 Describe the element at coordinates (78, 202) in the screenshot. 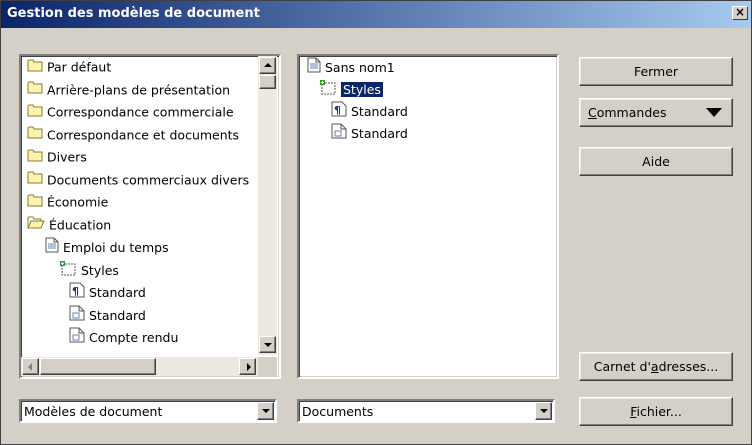

I see `tree-item-label: Économie` at that location.